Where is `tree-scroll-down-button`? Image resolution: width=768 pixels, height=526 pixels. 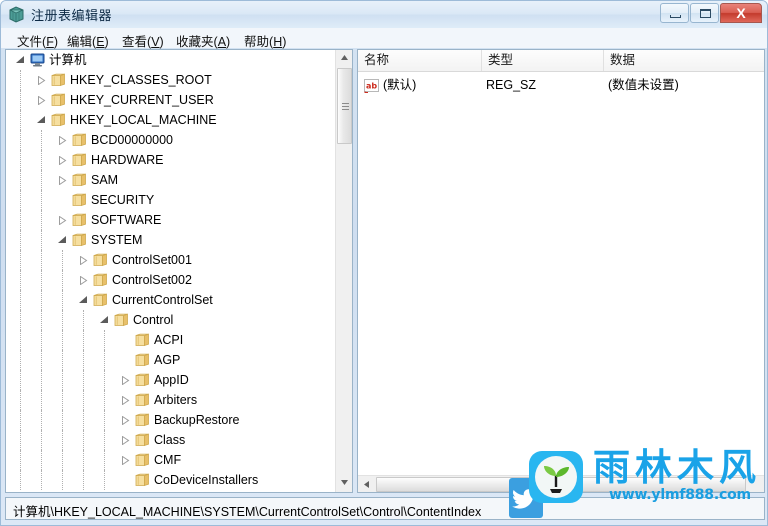
tree-scroll-down-button is located at coordinates (344, 483).